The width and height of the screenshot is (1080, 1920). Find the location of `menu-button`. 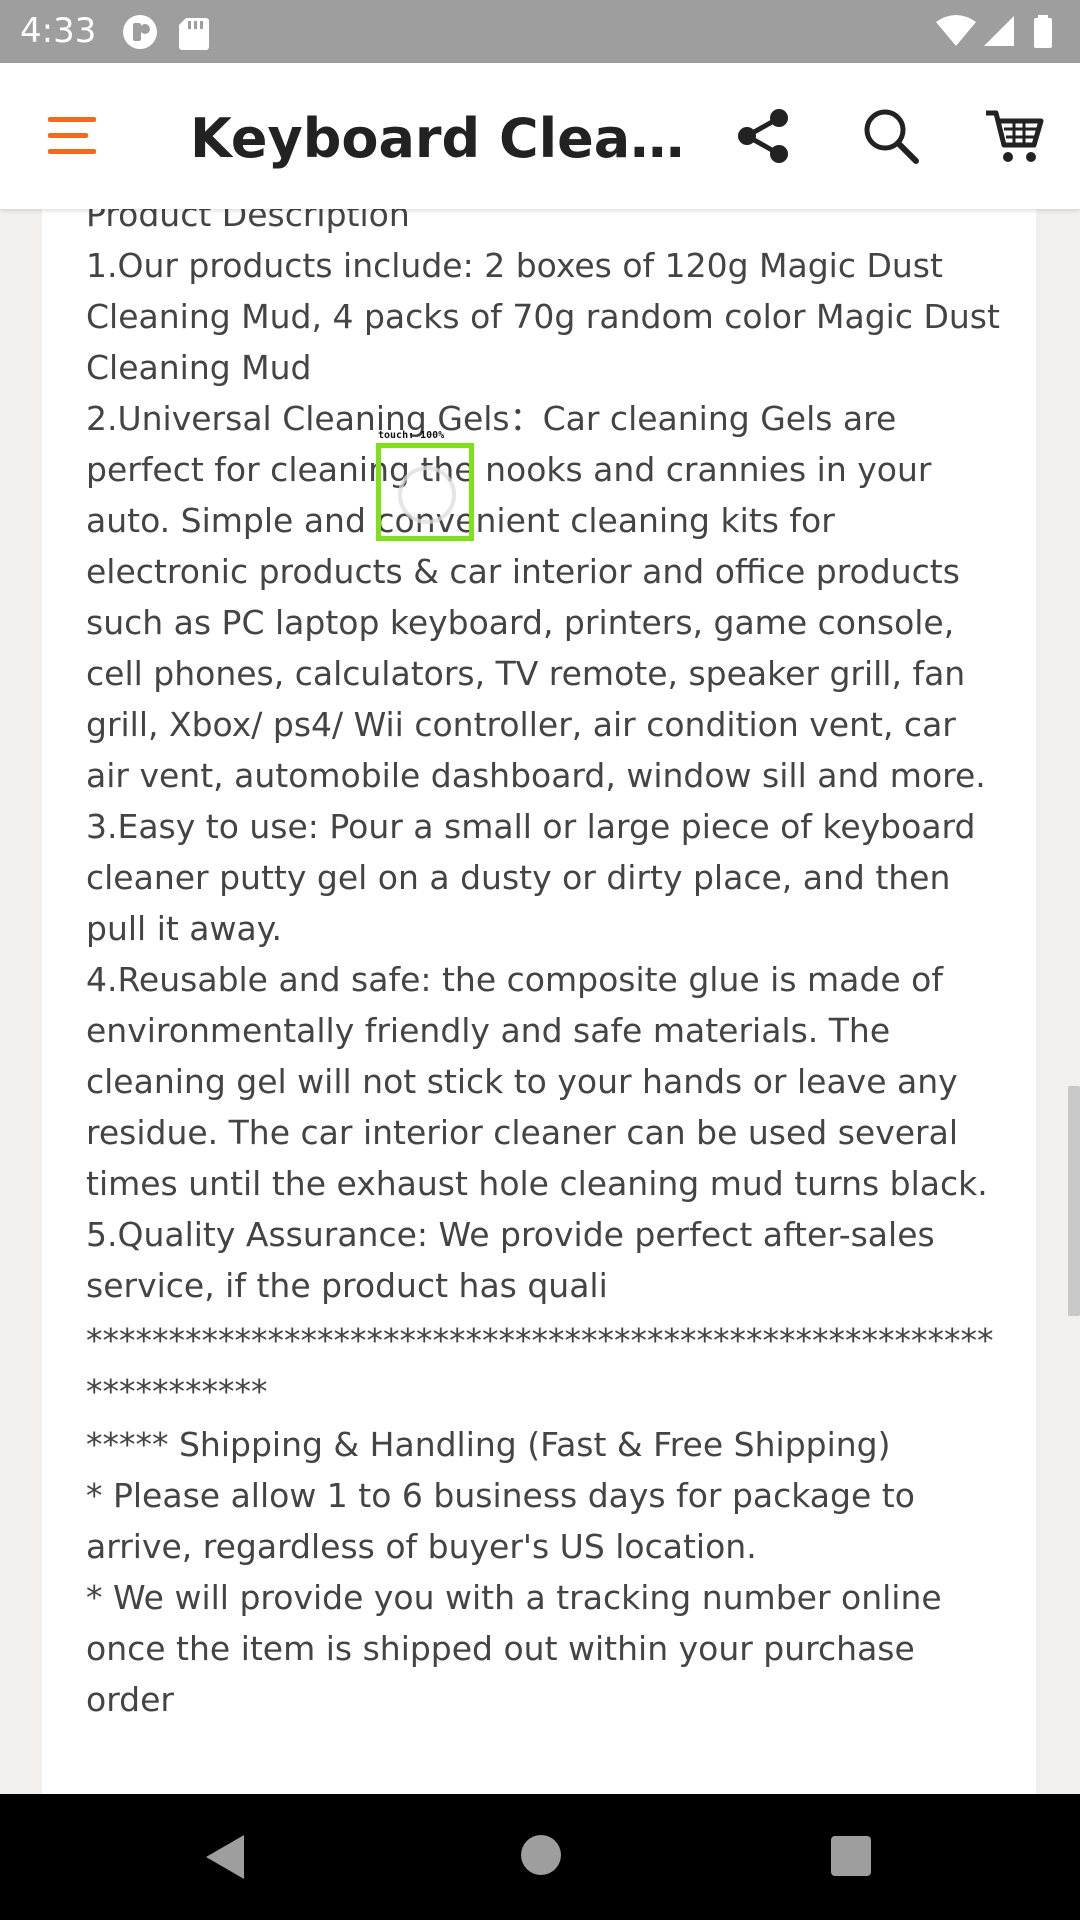

menu-button is located at coordinates (73, 136).